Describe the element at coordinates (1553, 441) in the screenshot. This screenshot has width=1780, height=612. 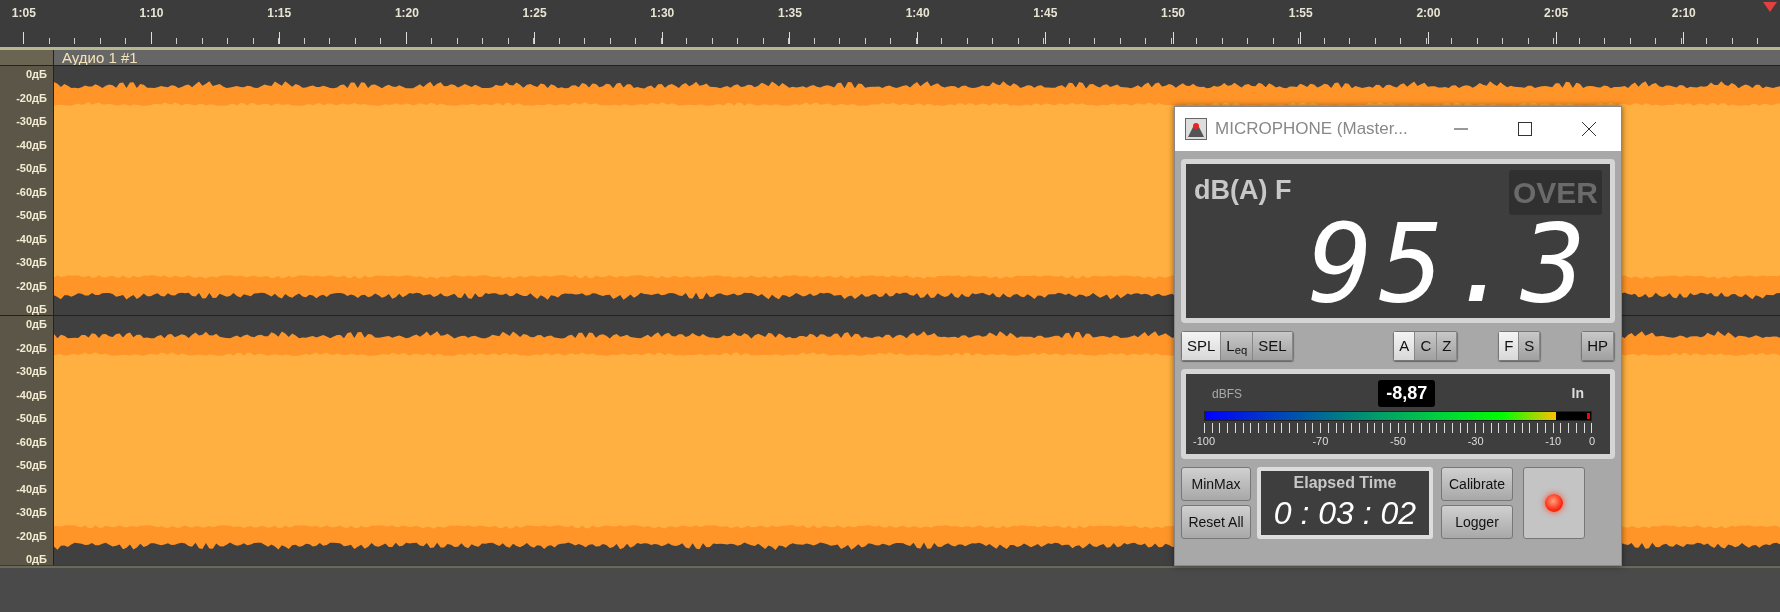
I see `scale-label: -10` at that location.